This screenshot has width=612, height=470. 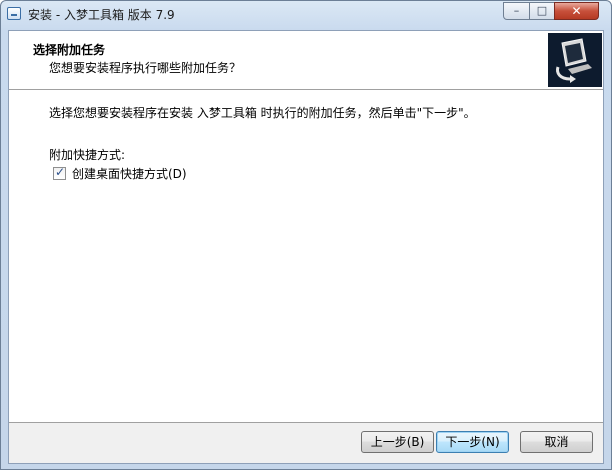 I want to click on minimize-button: –, so click(x=516, y=11).